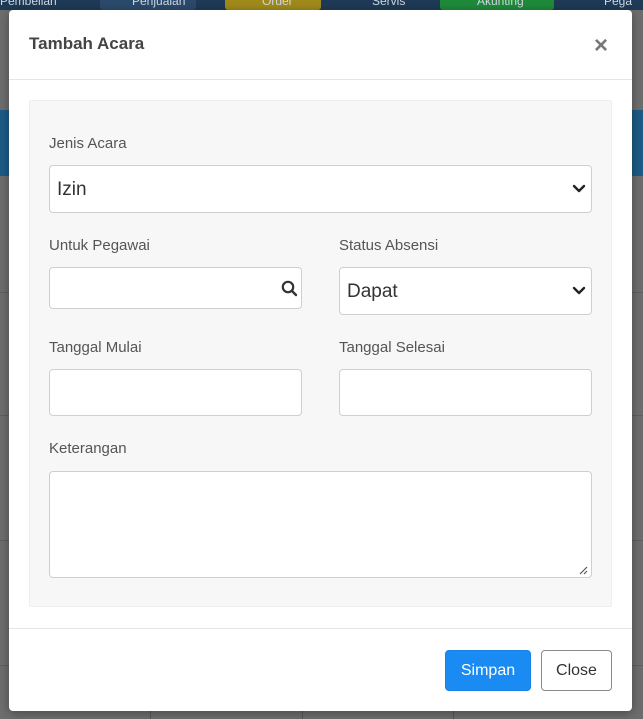  I want to click on modal-footer: Simpan Close, so click(320, 669).